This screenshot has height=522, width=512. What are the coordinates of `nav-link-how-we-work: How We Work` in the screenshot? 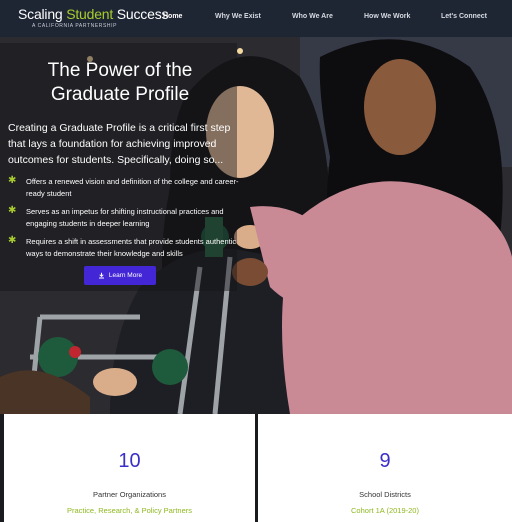 It's located at (387, 16).